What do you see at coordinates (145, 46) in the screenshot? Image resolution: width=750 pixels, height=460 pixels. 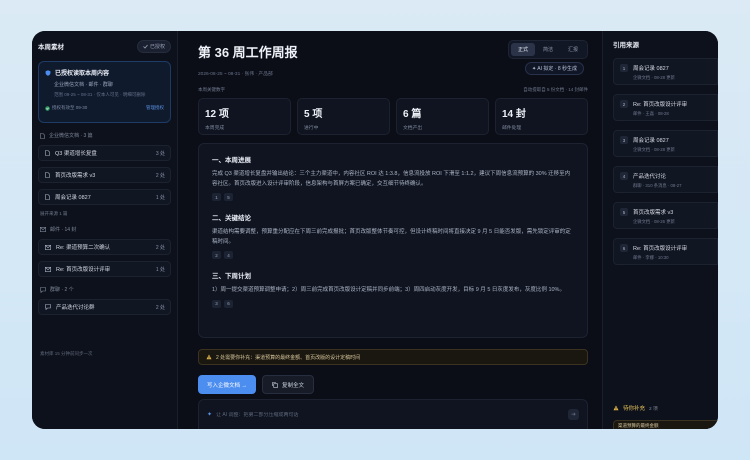 I see `check-icon` at bounding box center [145, 46].